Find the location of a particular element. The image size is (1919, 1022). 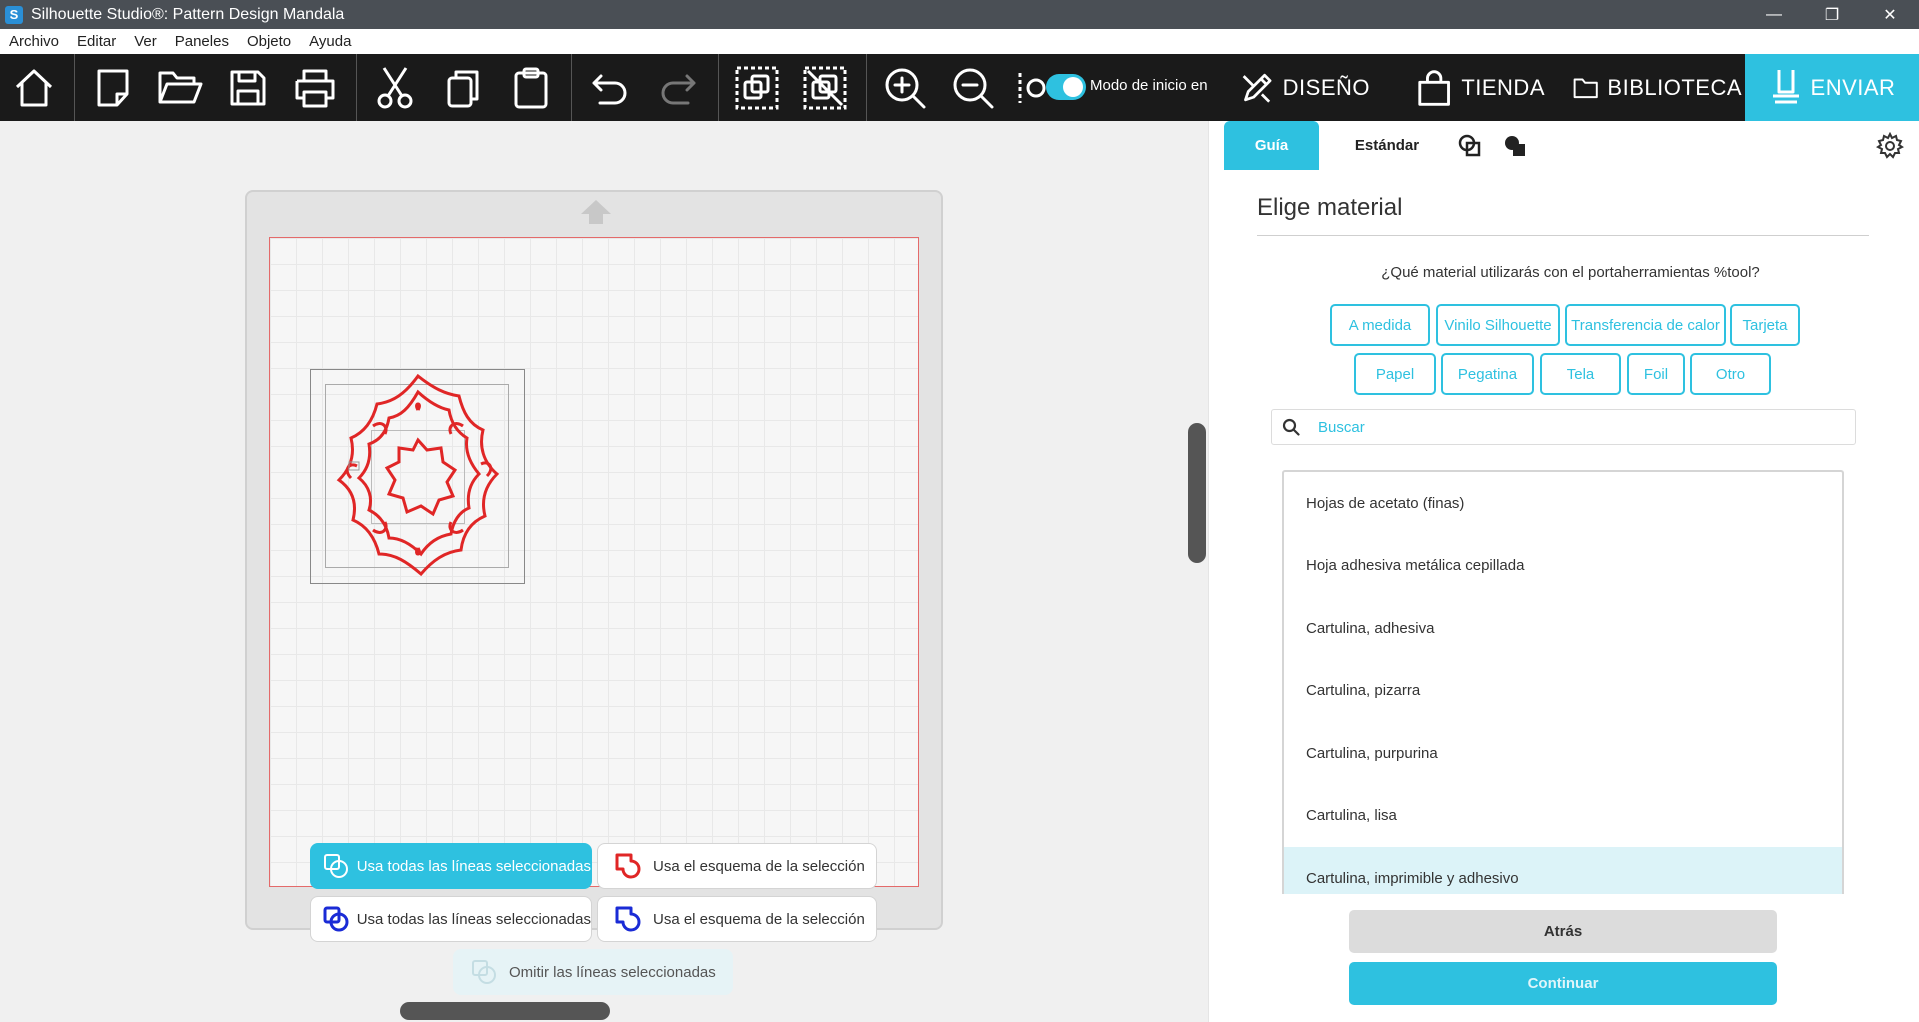

copy-icon is located at coordinates (463, 89).